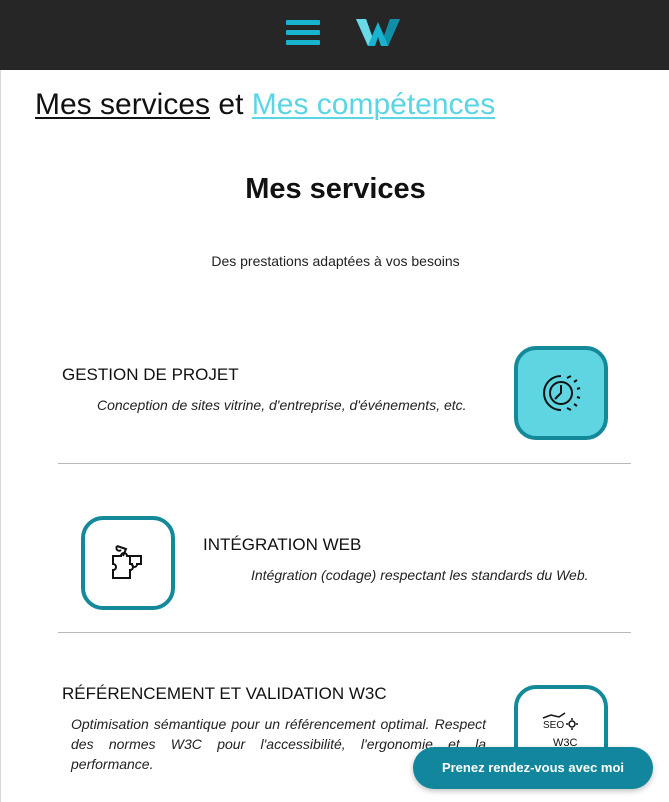 Image resolution: width=669 pixels, height=802 pixels. Describe the element at coordinates (378, 32) in the screenshot. I see `wm-logo-icon` at that location.